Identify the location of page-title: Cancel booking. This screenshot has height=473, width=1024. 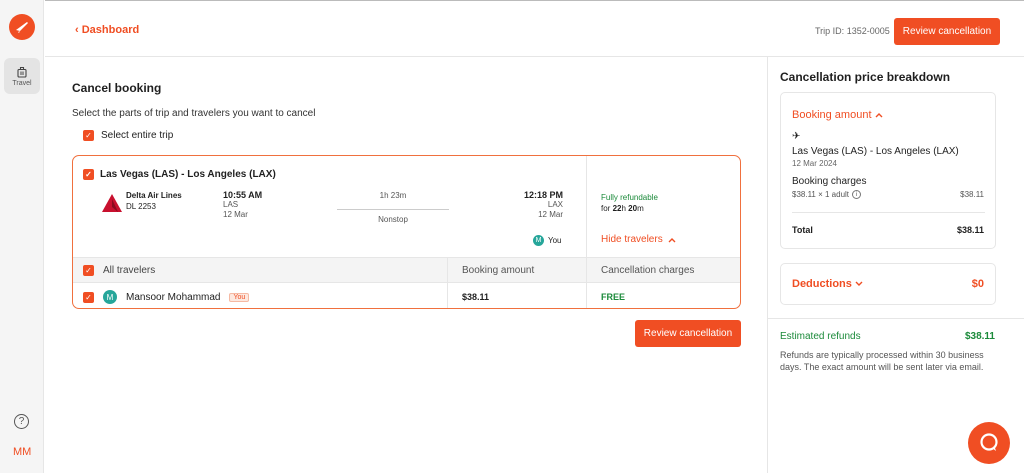
(117, 88).